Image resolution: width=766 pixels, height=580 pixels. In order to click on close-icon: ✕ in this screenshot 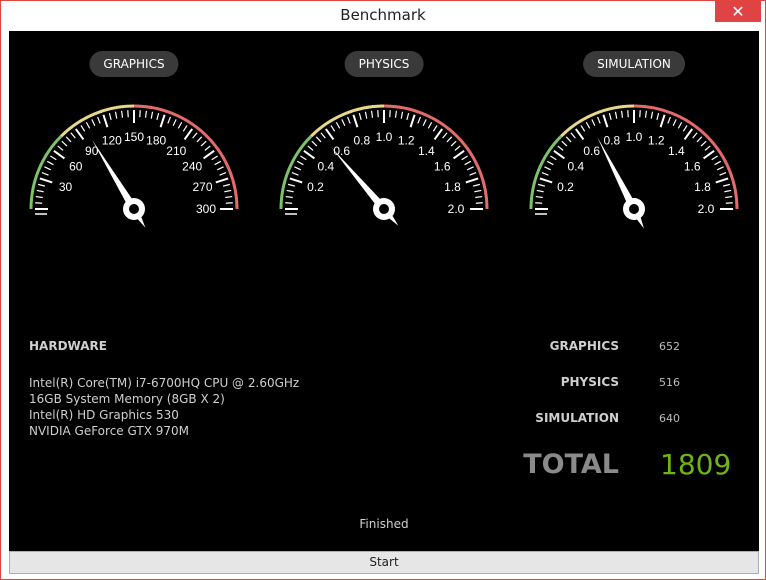, I will do `click(738, 11)`.